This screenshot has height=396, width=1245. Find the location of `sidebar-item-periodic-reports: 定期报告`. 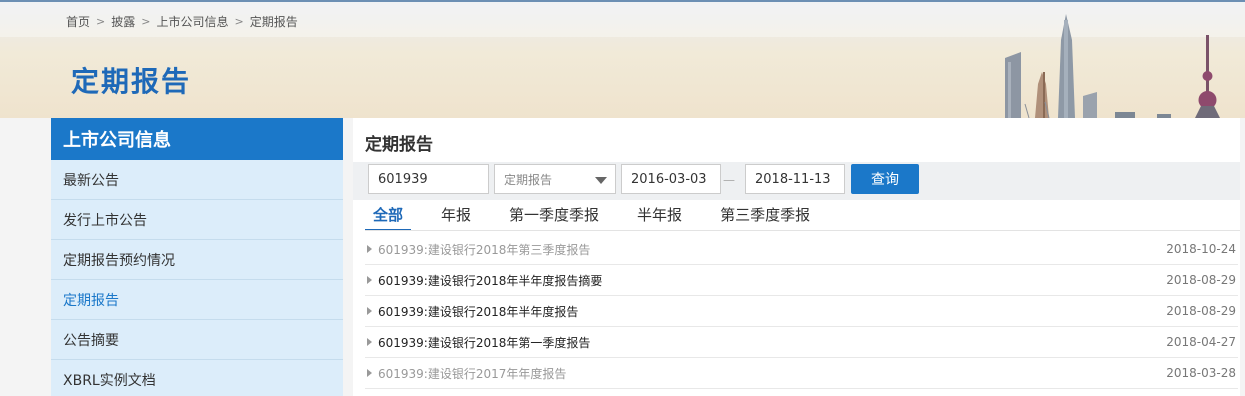

sidebar-item-periodic-reports: 定期报告 is located at coordinates (197, 300).